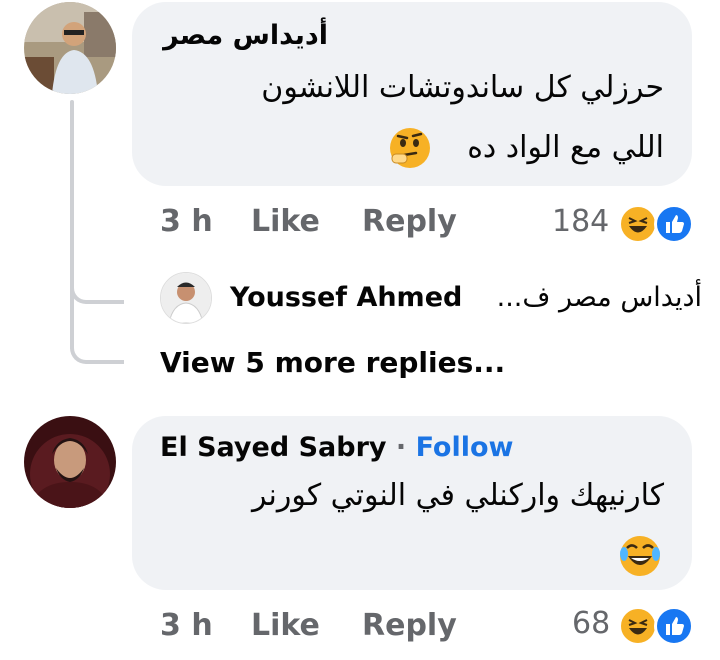 This screenshot has height=660, width=720. I want to click on reaction-count: 68, so click(591, 623).